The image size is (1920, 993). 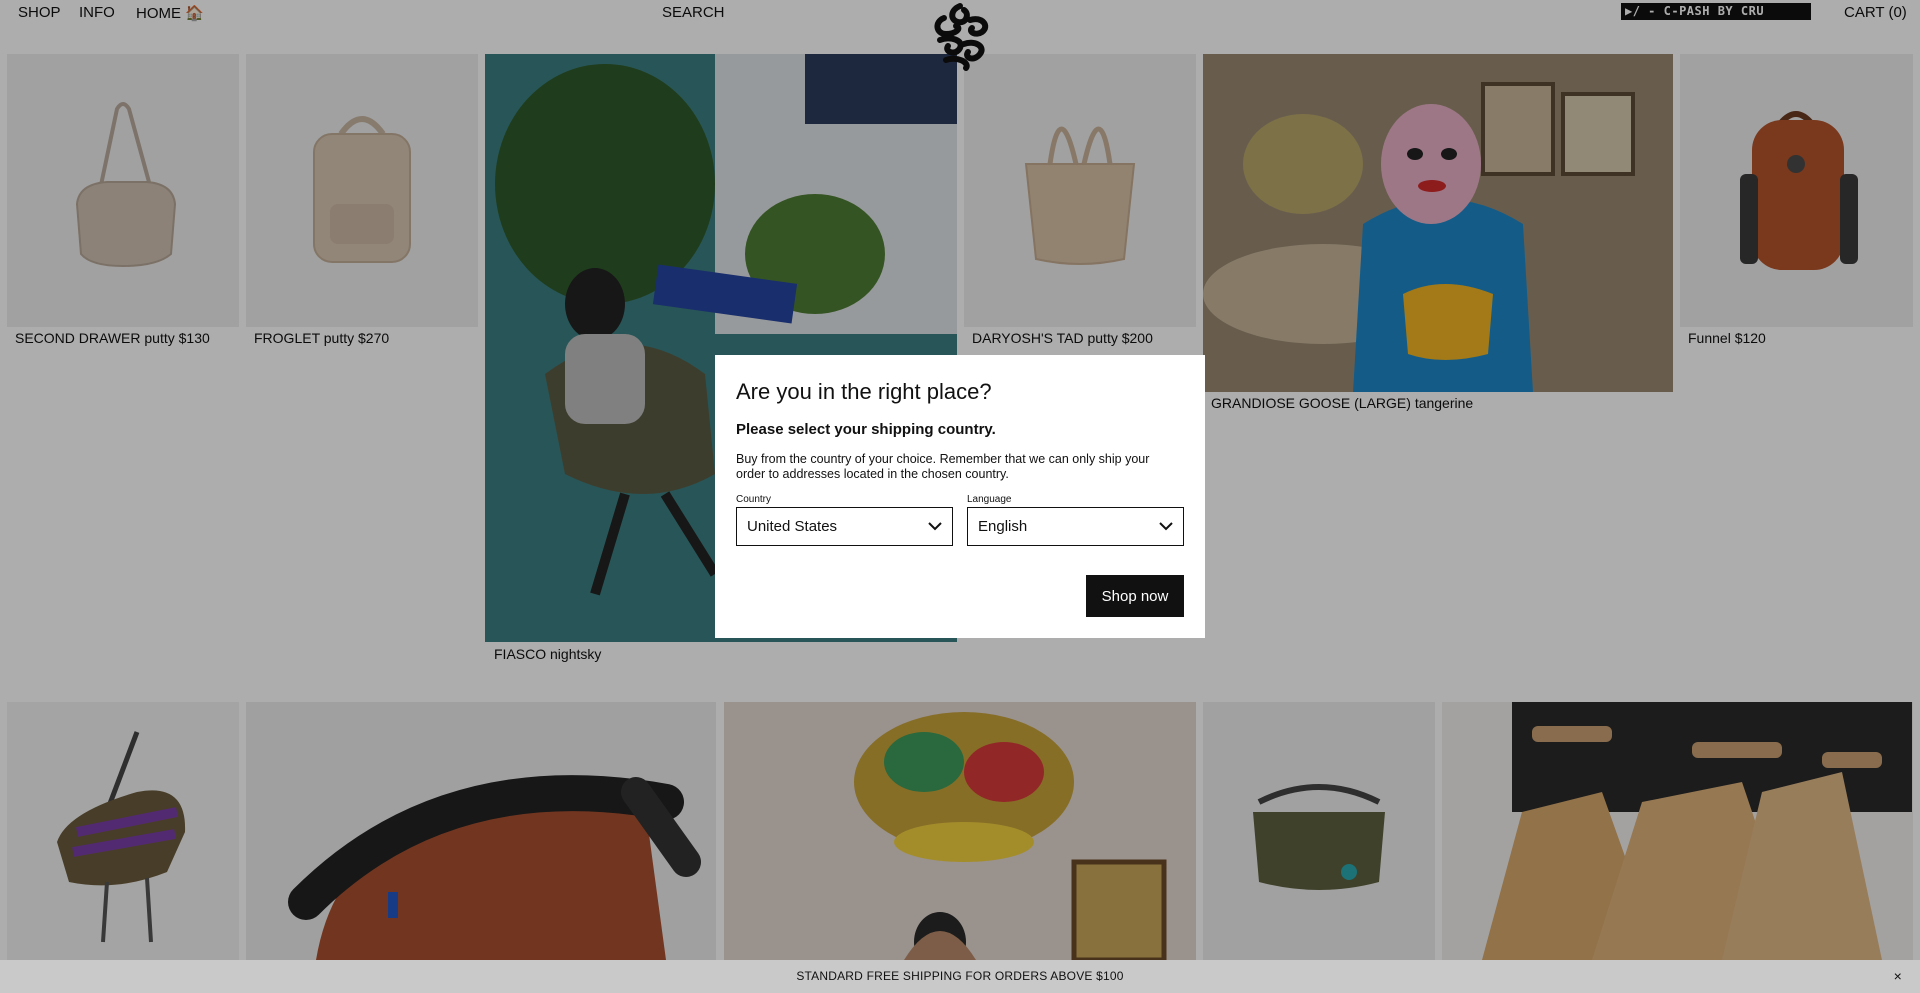 I want to click on modal-title: Are you in the right place?, so click(x=864, y=391).